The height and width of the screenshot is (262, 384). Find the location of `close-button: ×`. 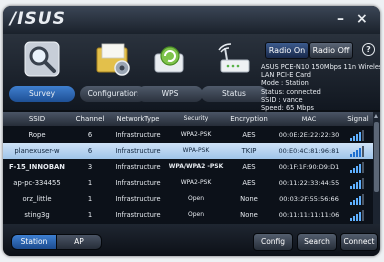

close-button: × is located at coordinates (362, 19).